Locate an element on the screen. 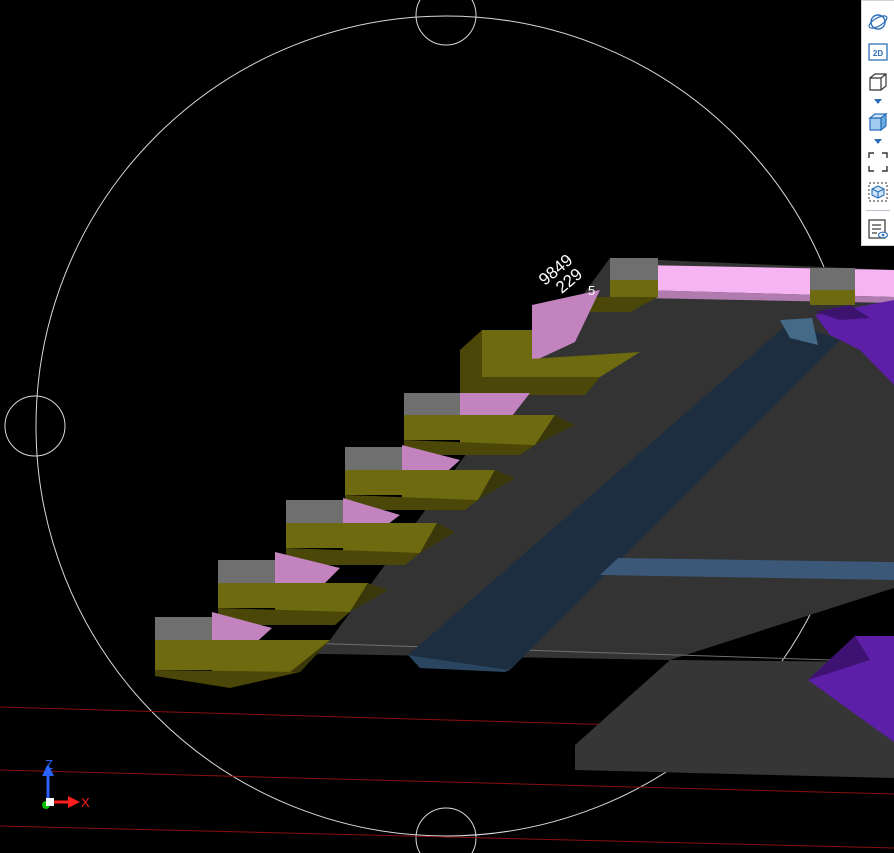  view-3d-shaded-icon is located at coordinates (878, 122).